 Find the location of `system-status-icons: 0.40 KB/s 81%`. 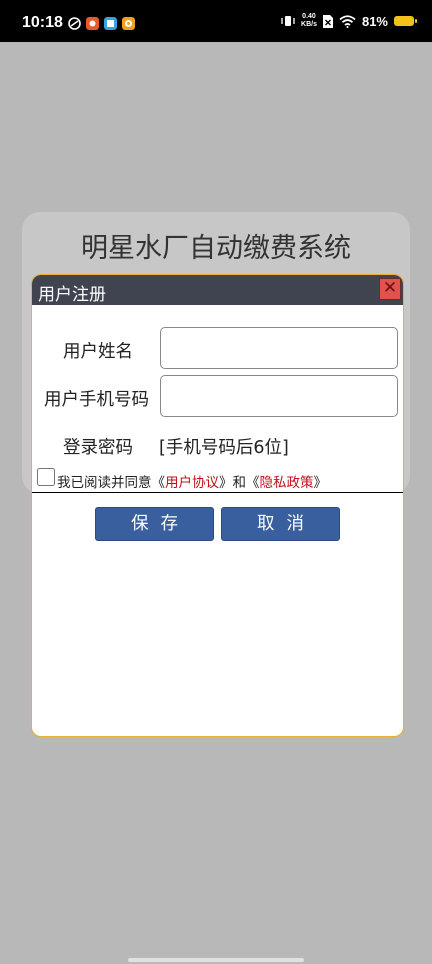

system-status-icons: 0.40 KB/s 81% is located at coordinates (349, 21).